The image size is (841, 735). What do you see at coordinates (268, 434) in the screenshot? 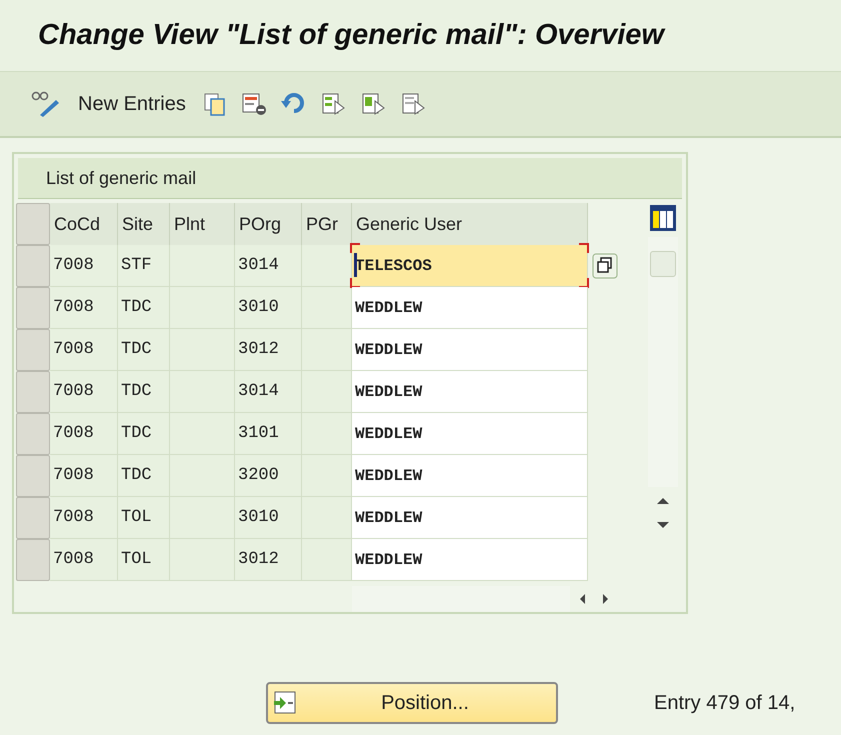
I see `table-cell: 3101` at bounding box center [268, 434].